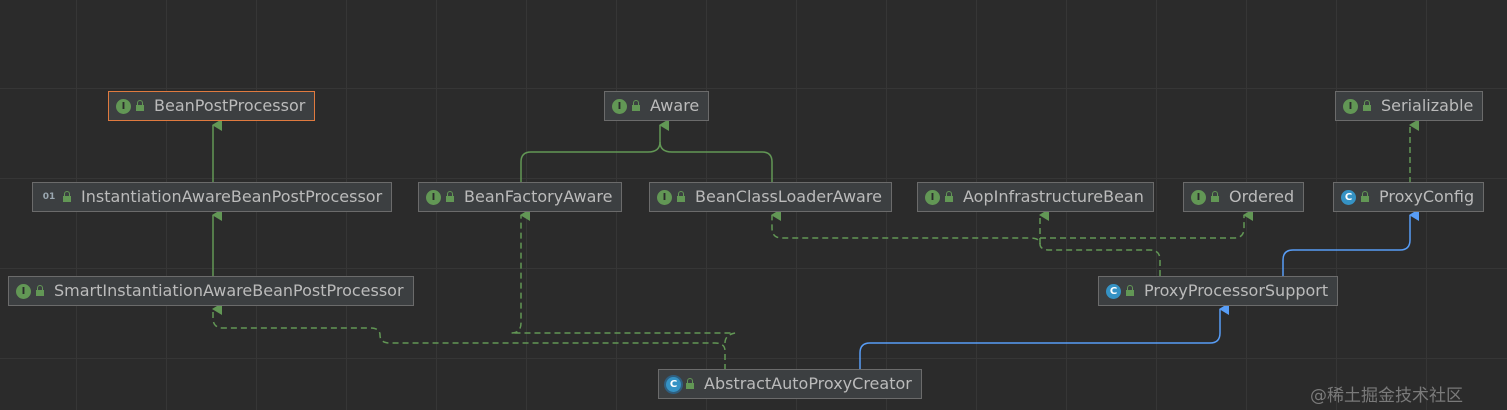 This screenshot has height=410, width=1507. Describe the element at coordinates (1236, 290) in the screenshot. I see `node-label: ProxyProcessorSupport` at that location.